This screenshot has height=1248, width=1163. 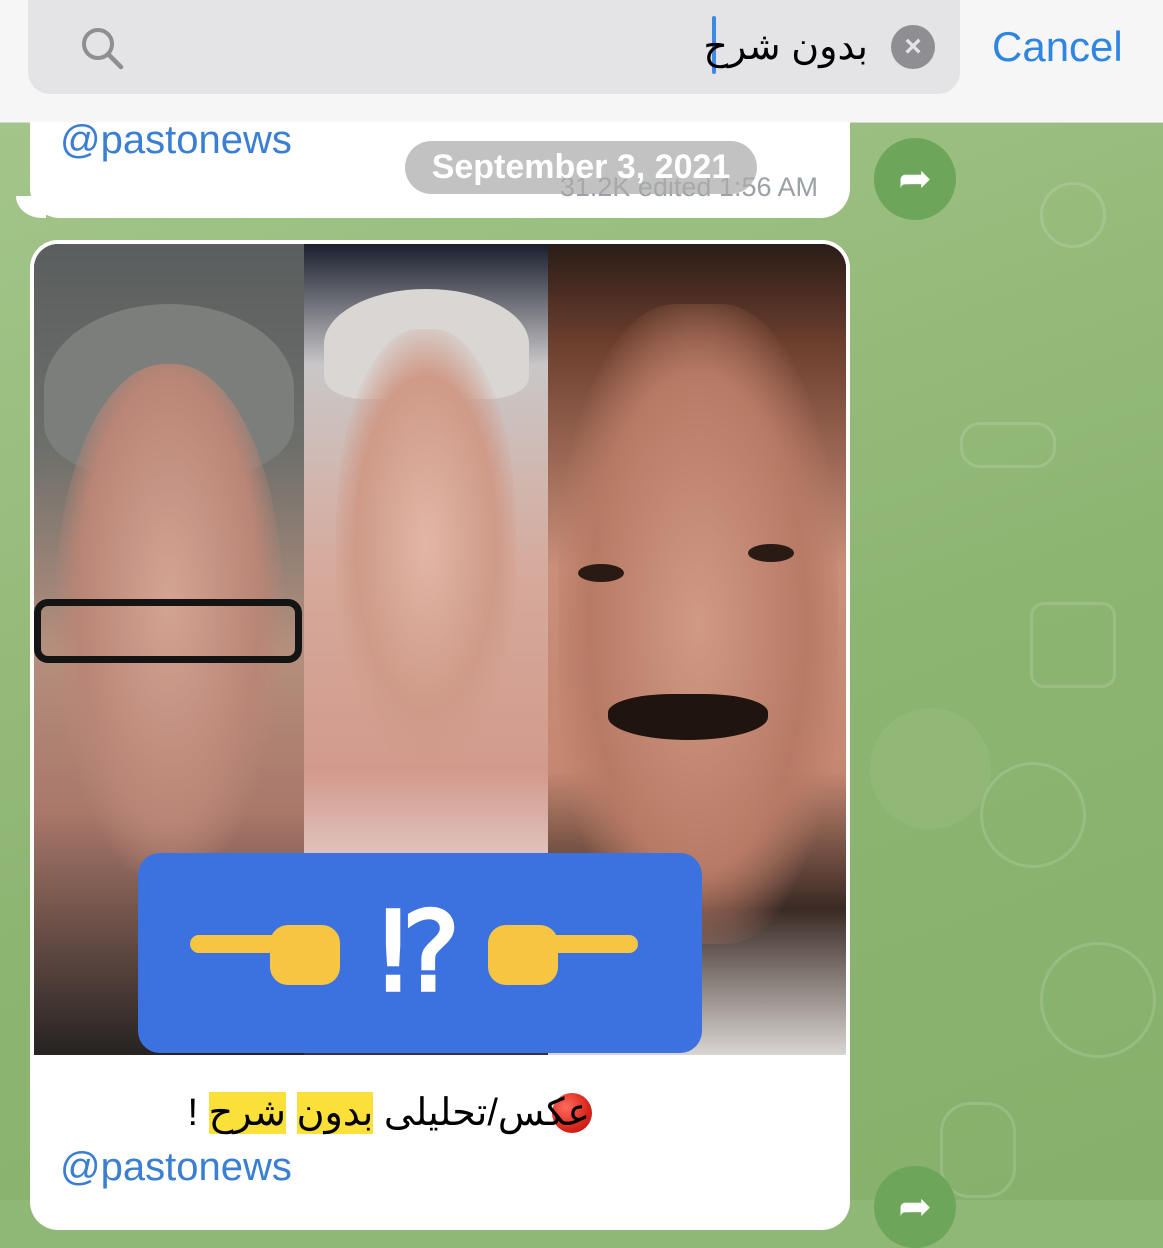 I want to click on caption-suffix: !, so click(x=193, y=1113).